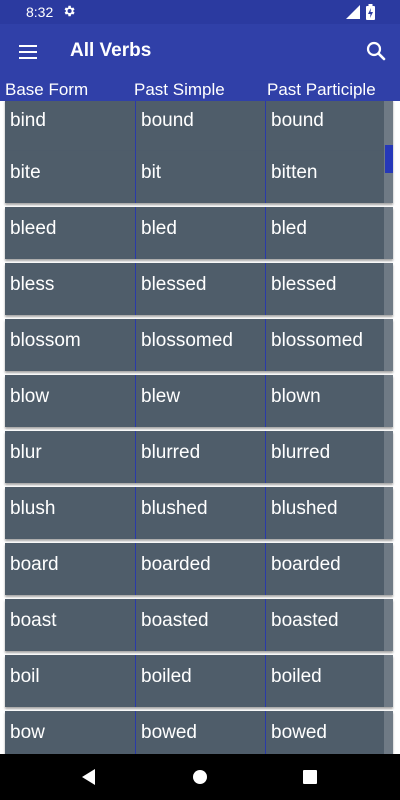 Image resolution: width=400 pixels, height=800 pixels. Describe the element at coordinates (33, 508) in the screenshot. I see `base-form-cell: blush` at that location.